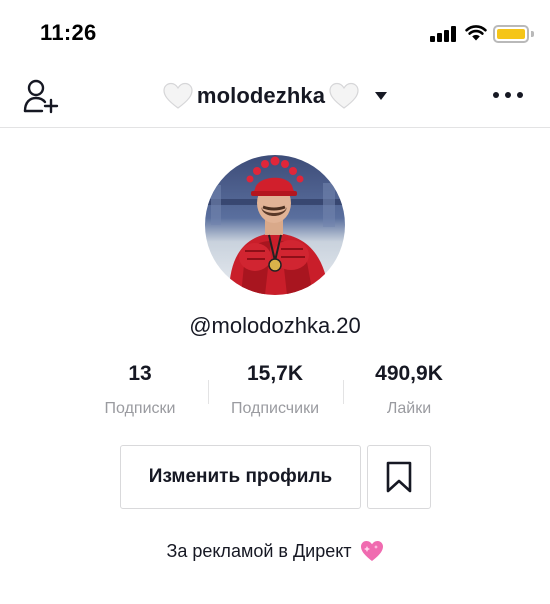 The height and width of the screenshot is (604, 550). What do you see at coordinates (274, 408) in the screenshot?
I see `stat-followers-label: Подписчики` at bounding box center [274, 408].